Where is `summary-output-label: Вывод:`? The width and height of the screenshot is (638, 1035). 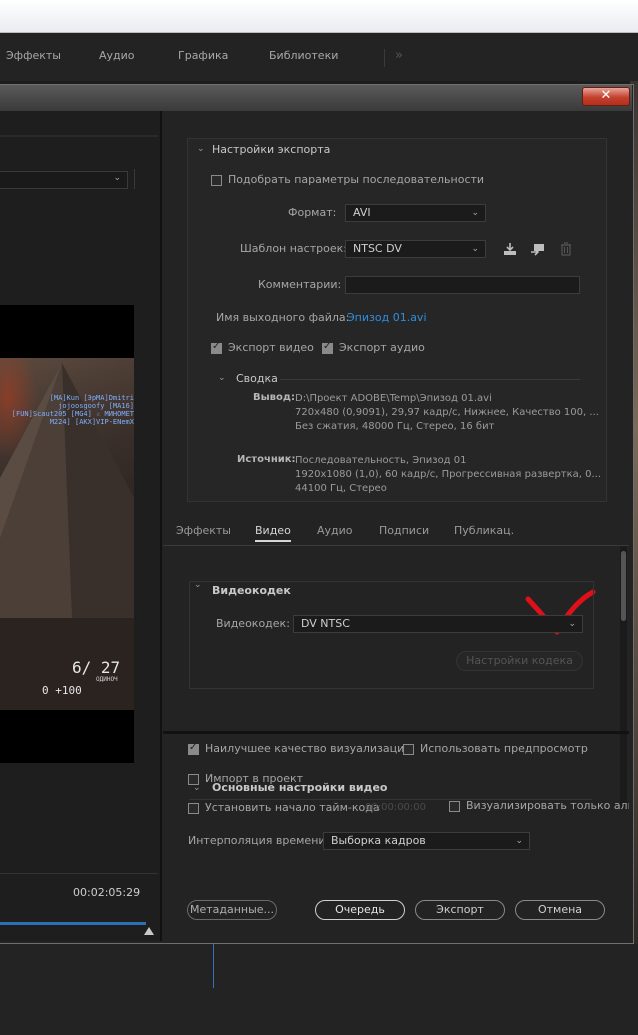 summary-output-label: Вывод: is located at coordinates (274, 397).